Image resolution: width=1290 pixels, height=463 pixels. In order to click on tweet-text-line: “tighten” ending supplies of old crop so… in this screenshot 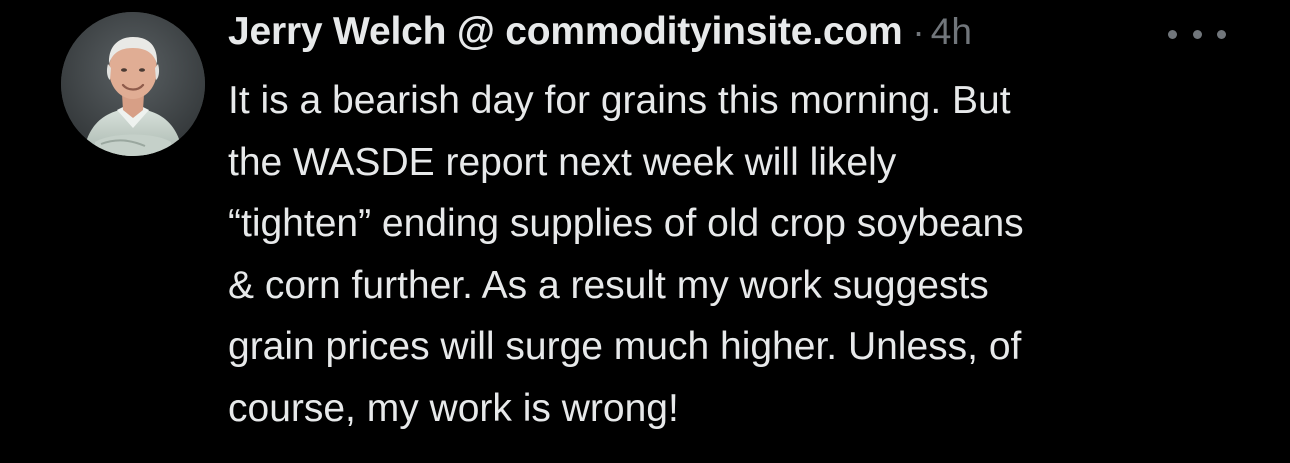, I will do `click(626, 223)`.